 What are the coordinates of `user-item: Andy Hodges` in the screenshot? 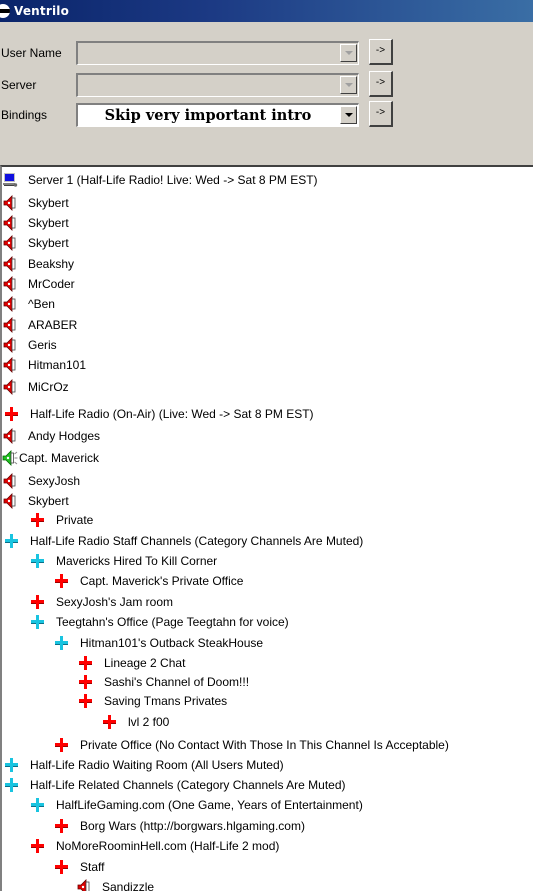 It's located at (51, 436).